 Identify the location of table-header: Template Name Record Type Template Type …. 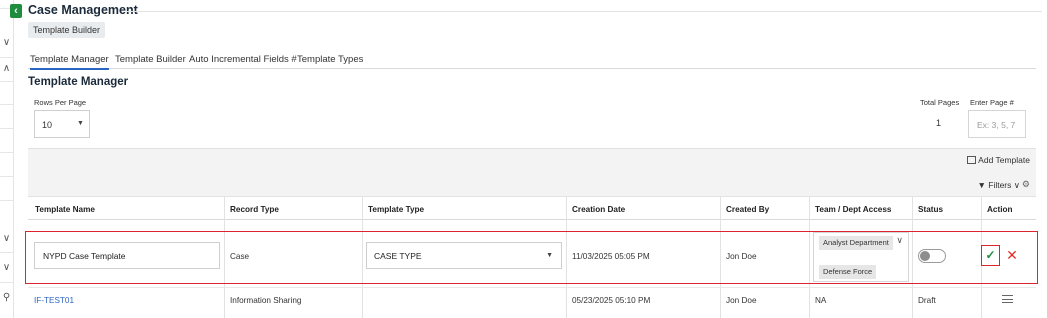
(532, 208).